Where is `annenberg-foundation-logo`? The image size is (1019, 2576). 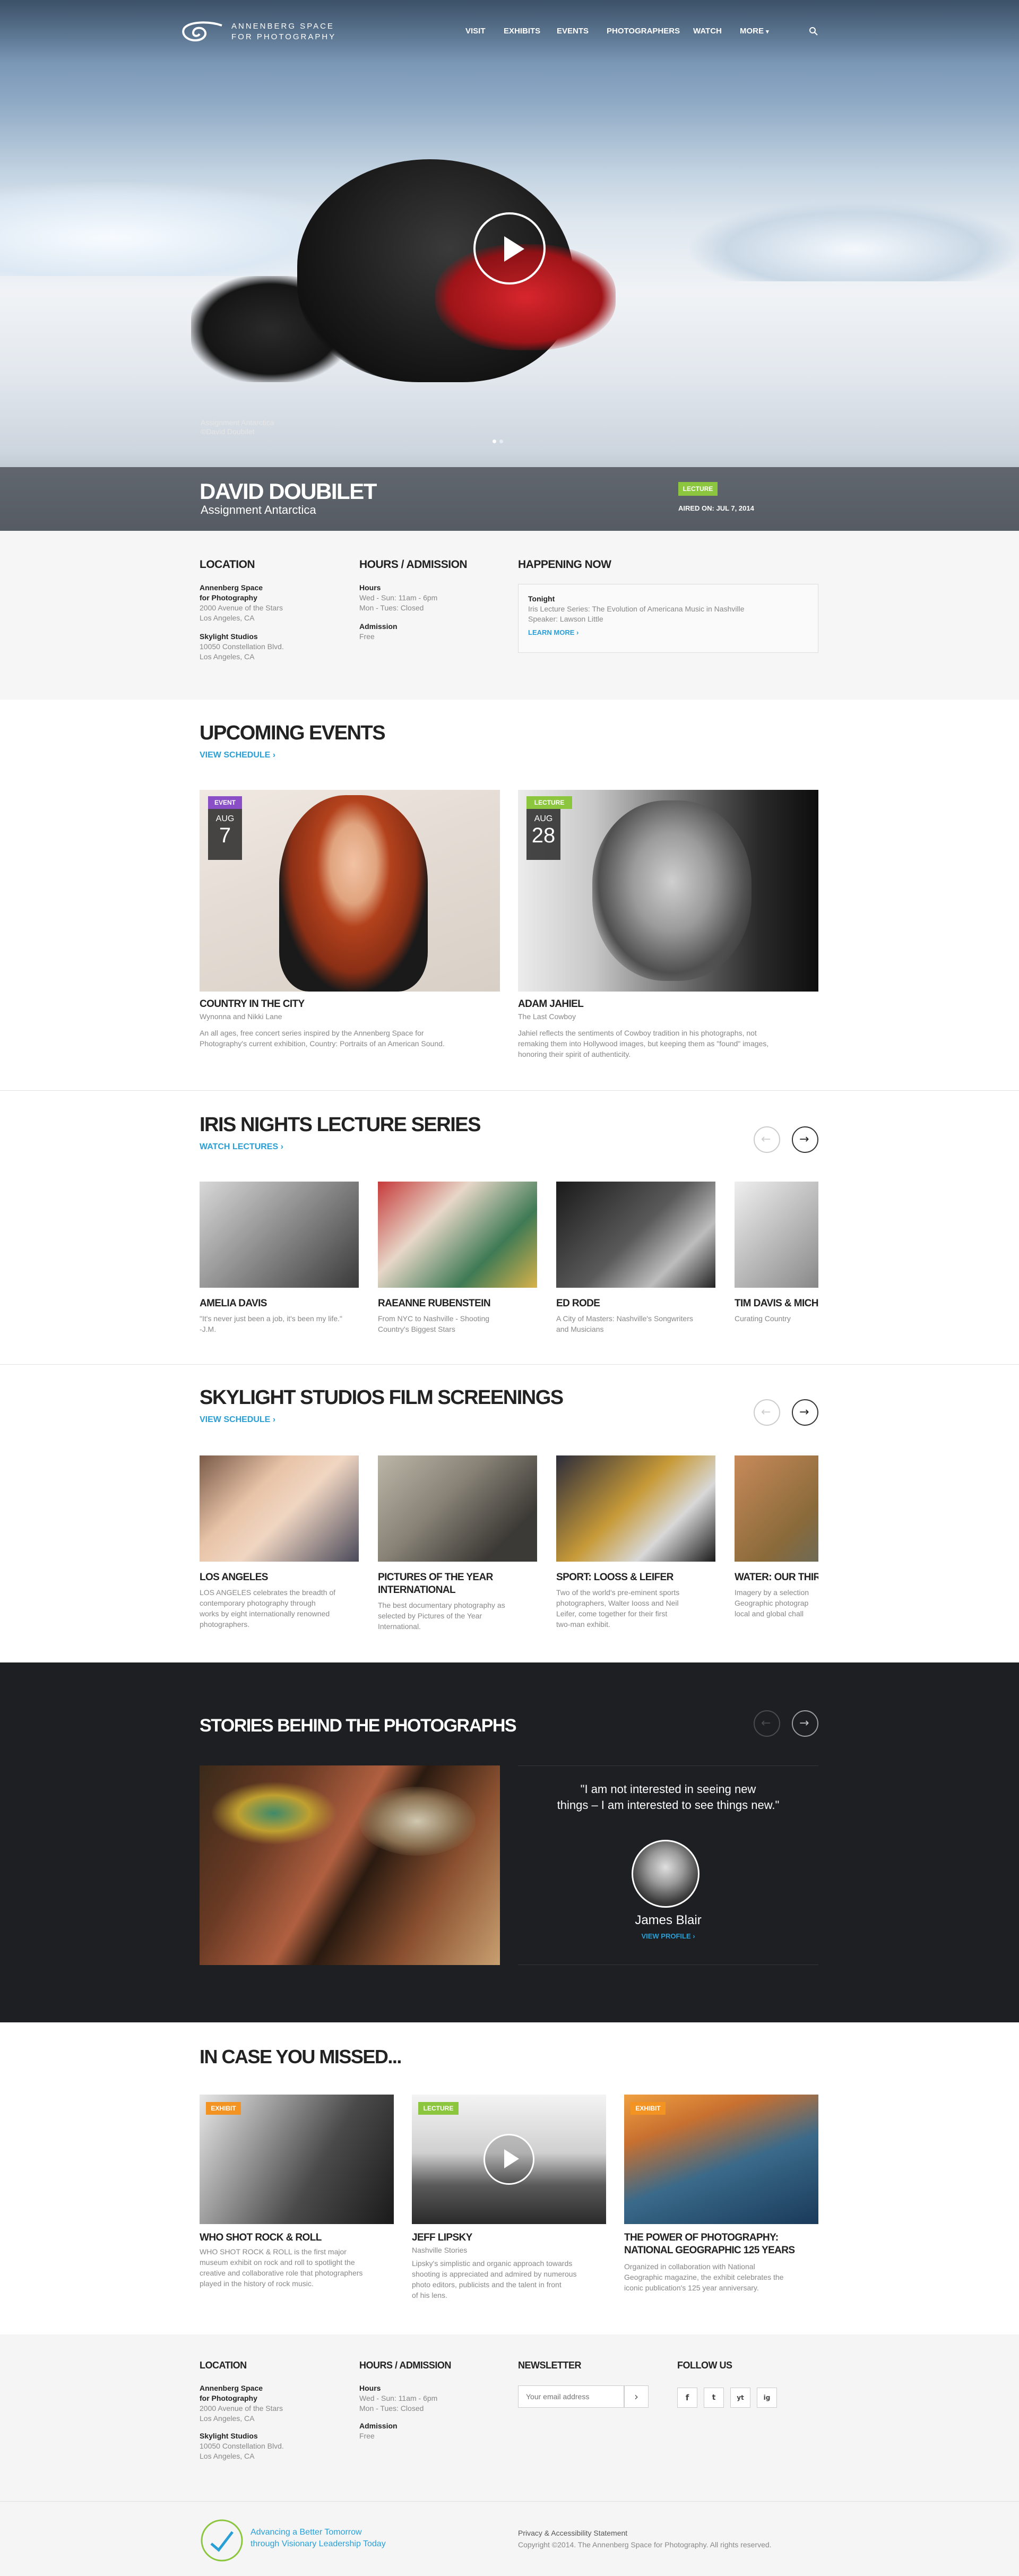 annenberg-foundation-logo is located at coordinates (222, 2540).